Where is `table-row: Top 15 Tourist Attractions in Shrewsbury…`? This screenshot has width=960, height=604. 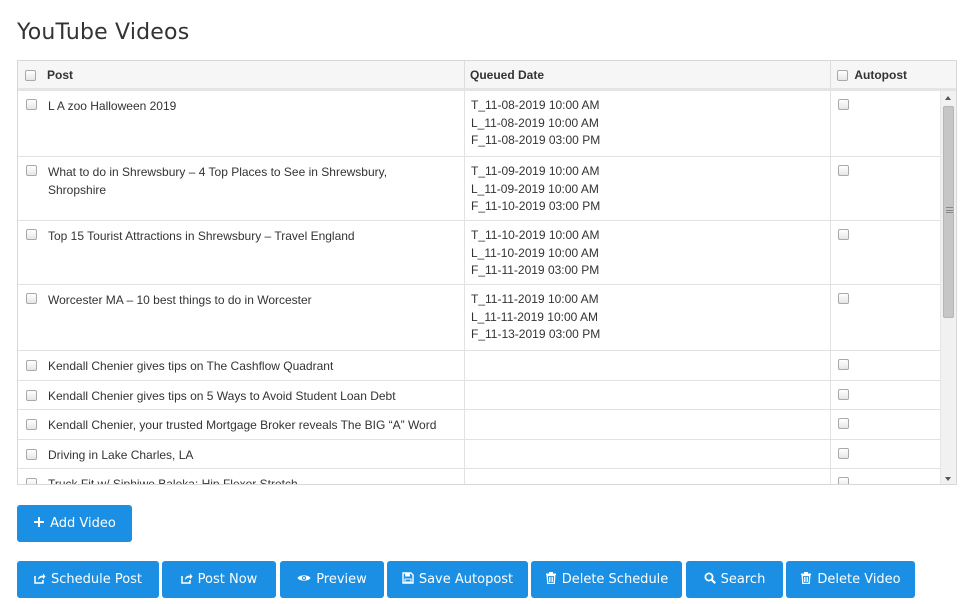 table-row: Top 15 Tourist Attractions in Shrewsbury… is located at coordinates (480, 253).